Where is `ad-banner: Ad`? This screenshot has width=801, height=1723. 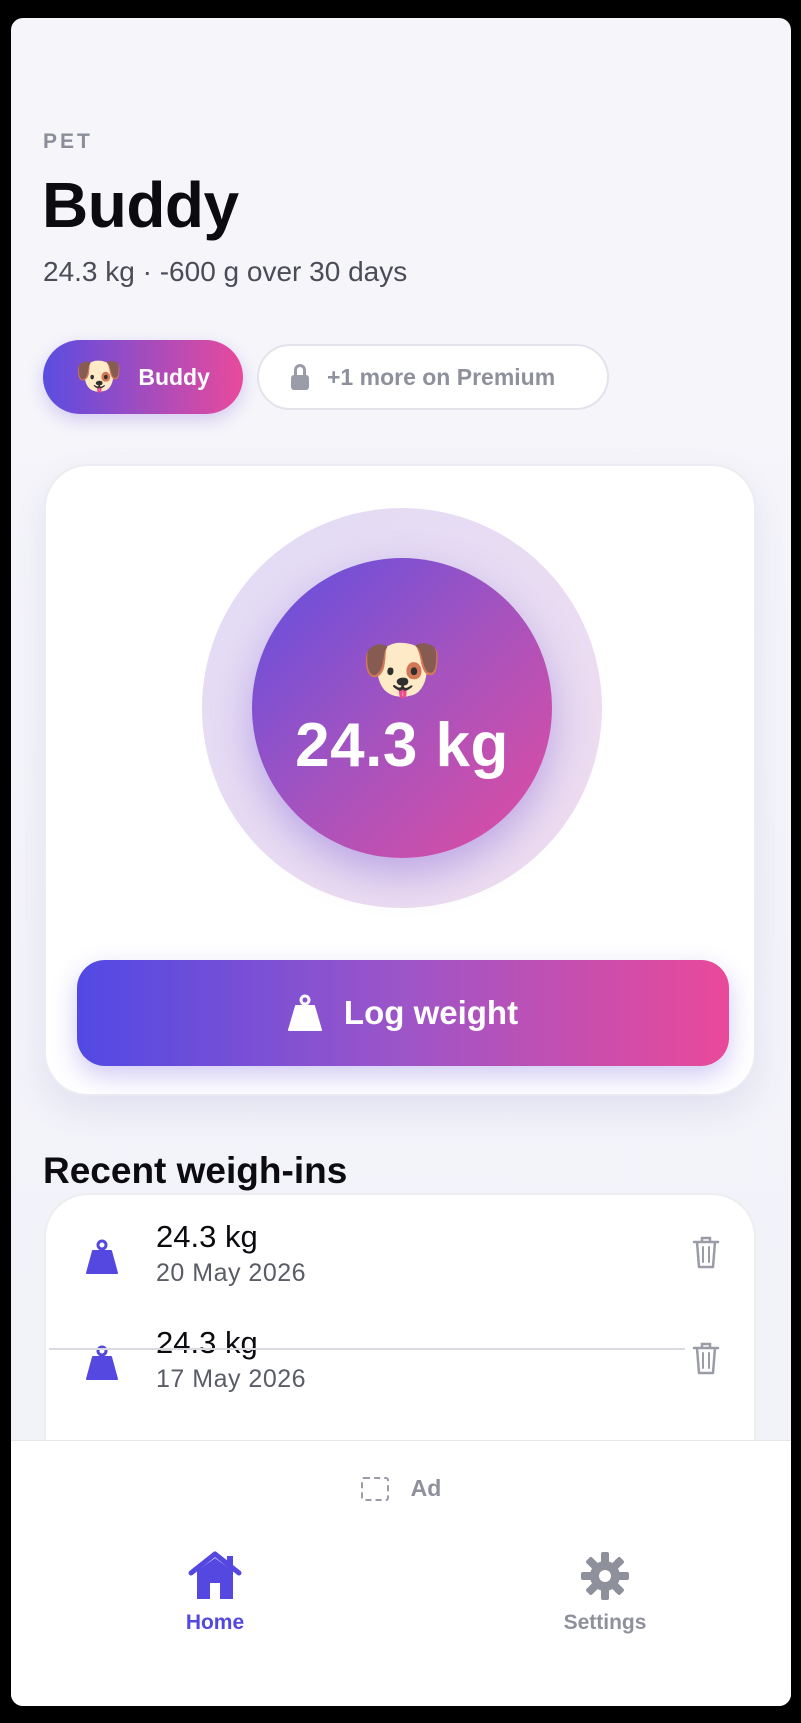
ad-banner: Ad is located at coordinates (401, 1488).